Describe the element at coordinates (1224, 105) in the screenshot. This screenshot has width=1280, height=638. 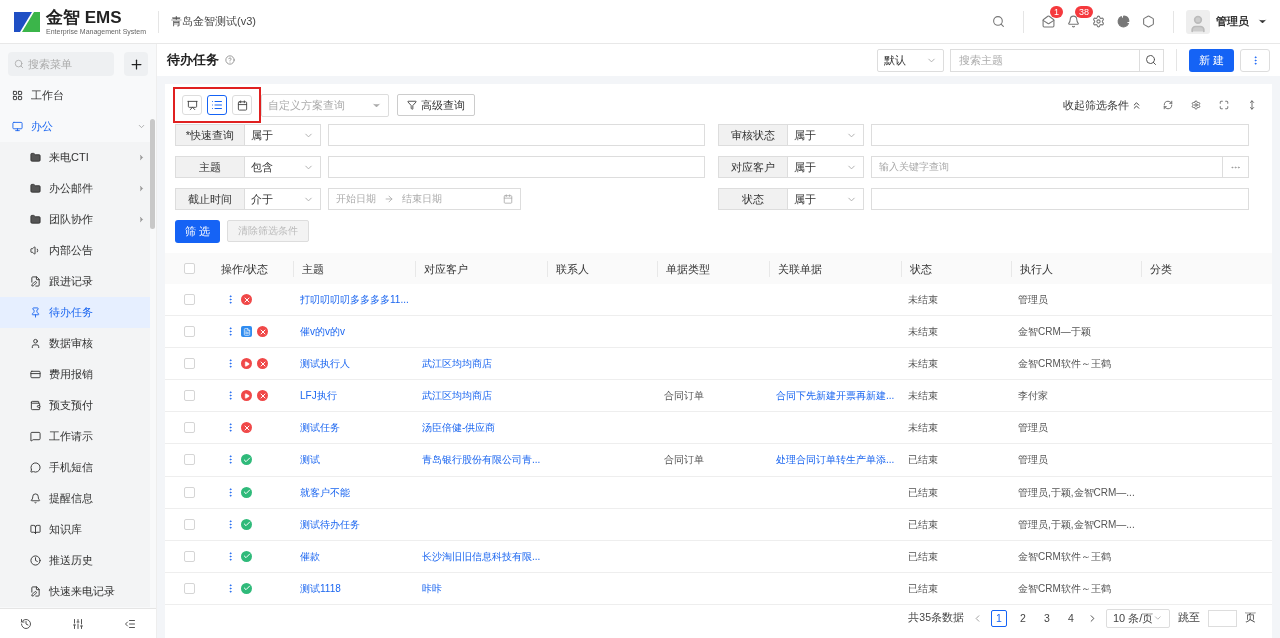
I see `fullscreen-icon` at that location.